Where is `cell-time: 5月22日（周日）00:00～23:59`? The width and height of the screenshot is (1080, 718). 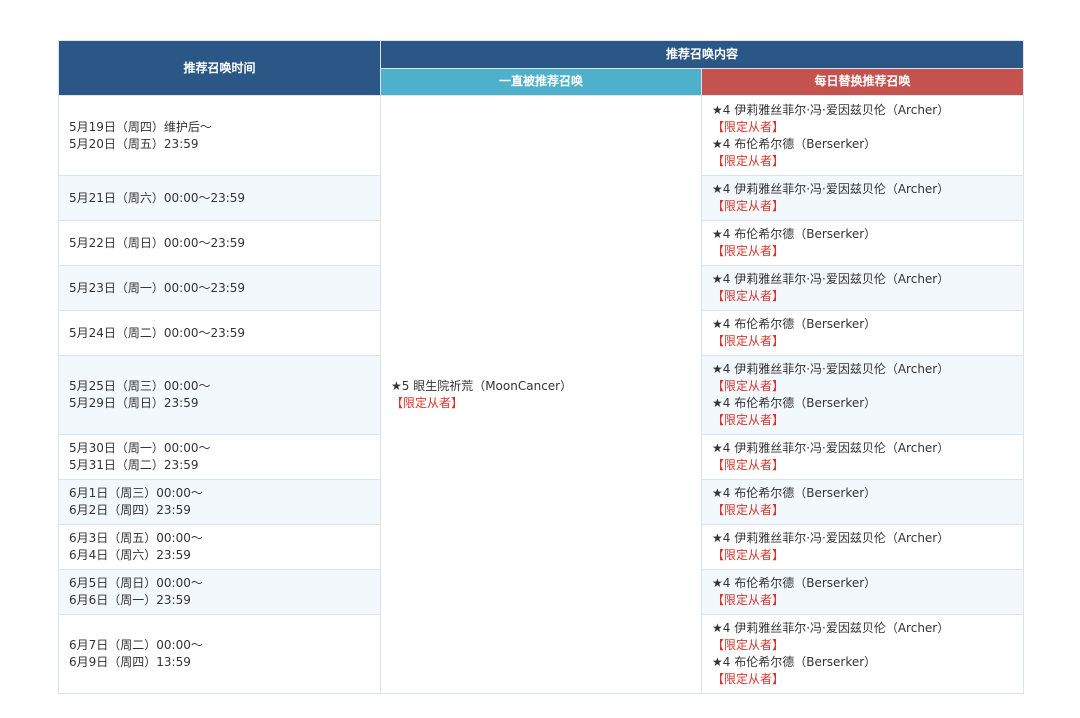 cell-time: 5月22日（周日）00:00～23:59 is located at coordinates (219, 243).